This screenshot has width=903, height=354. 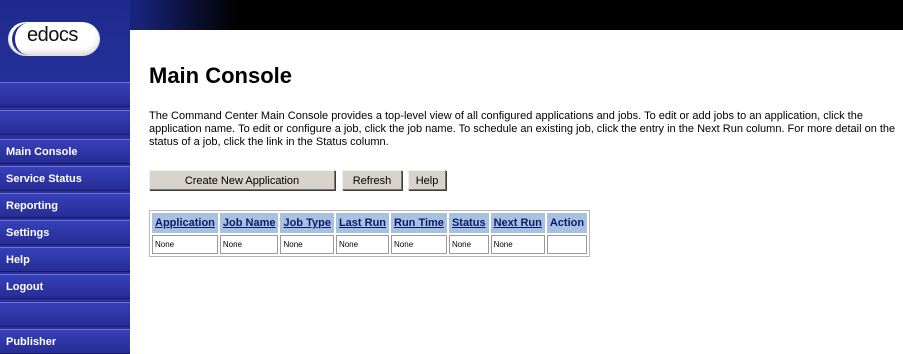 What do you see at coordinates (362, 244) in the screenshot?
I see `table-cell-last-run: None` at bounding box center [362, 244].